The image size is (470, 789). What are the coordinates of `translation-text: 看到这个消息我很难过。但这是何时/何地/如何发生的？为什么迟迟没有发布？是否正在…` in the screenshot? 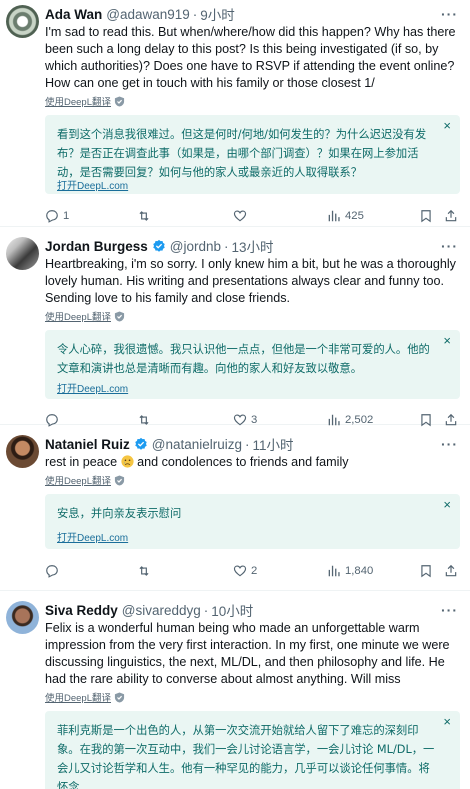 It's located at (242, 153).